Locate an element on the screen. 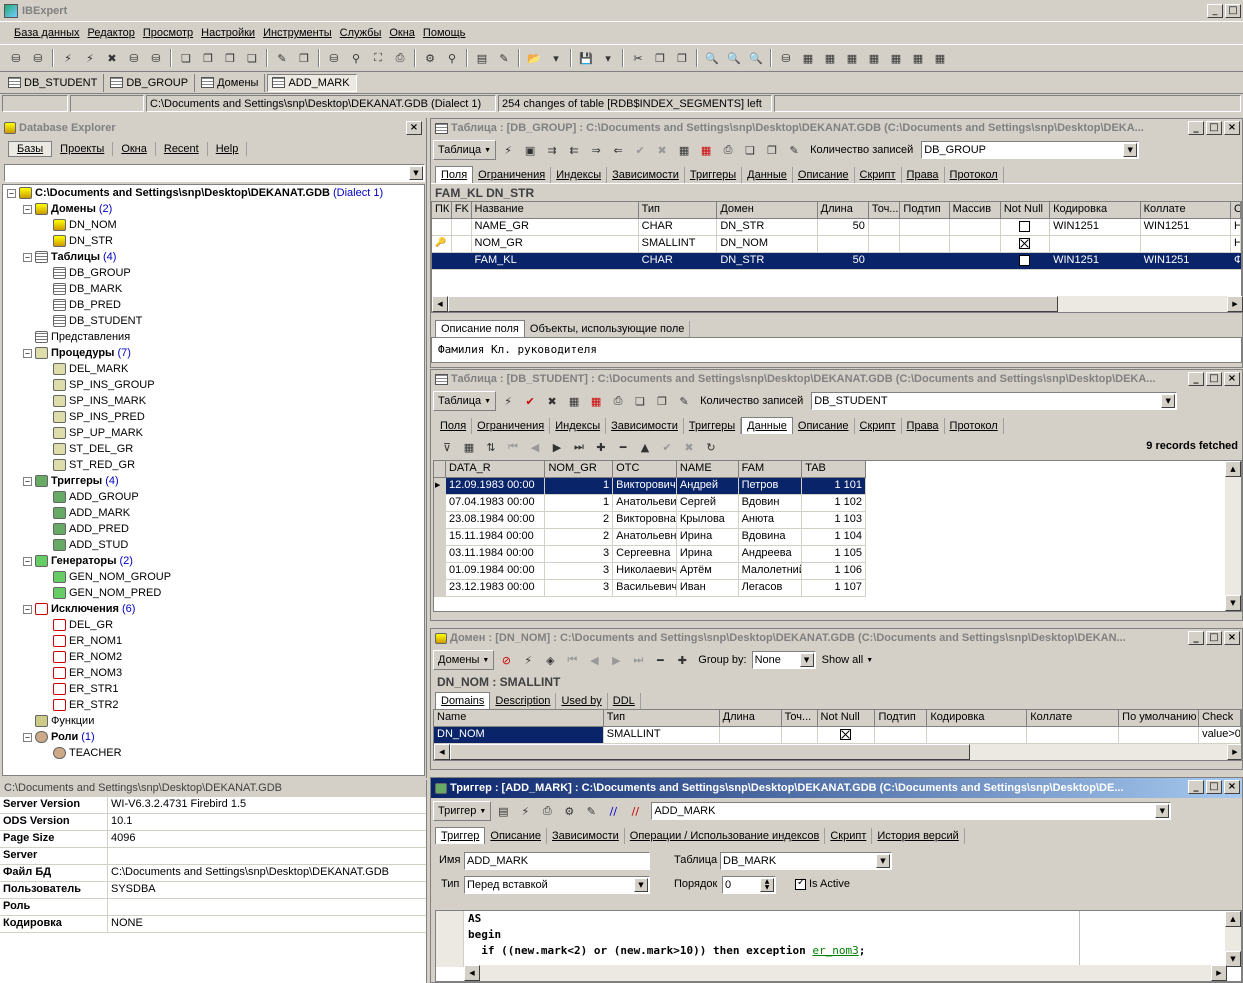 The image size is (1243, 983). tree-node-item: ADD_STUD is located at coordinates (213, 545).